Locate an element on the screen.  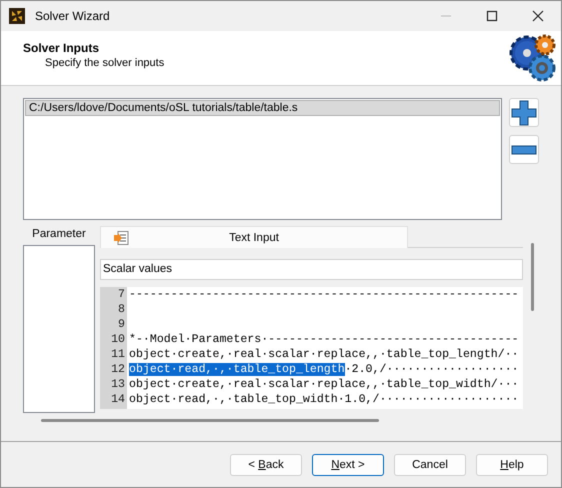
page-title: Solver Inputs is located at coordinates (61, 48).